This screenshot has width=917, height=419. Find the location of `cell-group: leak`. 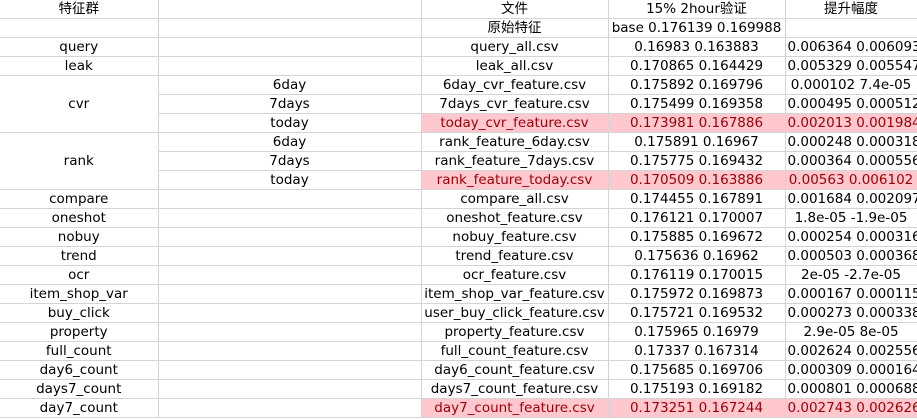

cell-group: leak is located at coordinates (79, 66).